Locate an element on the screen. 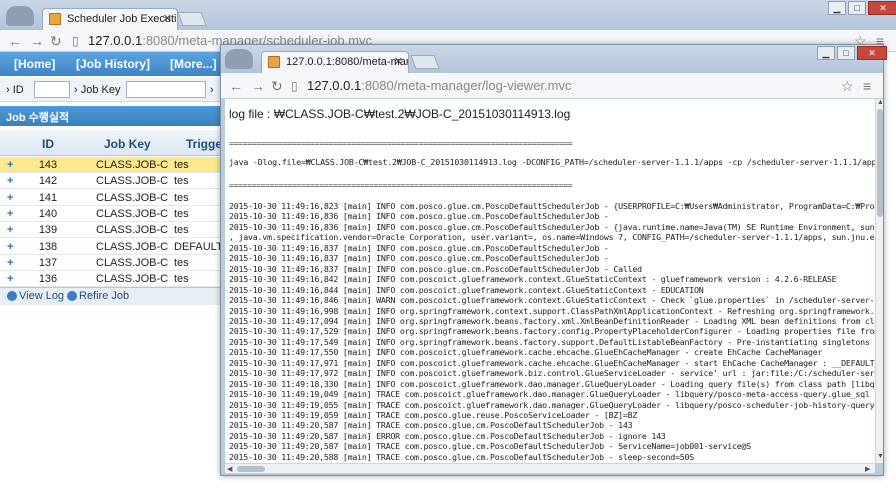 The height and width of the screenshot is (504, 896). table-row: +136 CLASS.JOB-C tes is located at coordinates (115, 279).